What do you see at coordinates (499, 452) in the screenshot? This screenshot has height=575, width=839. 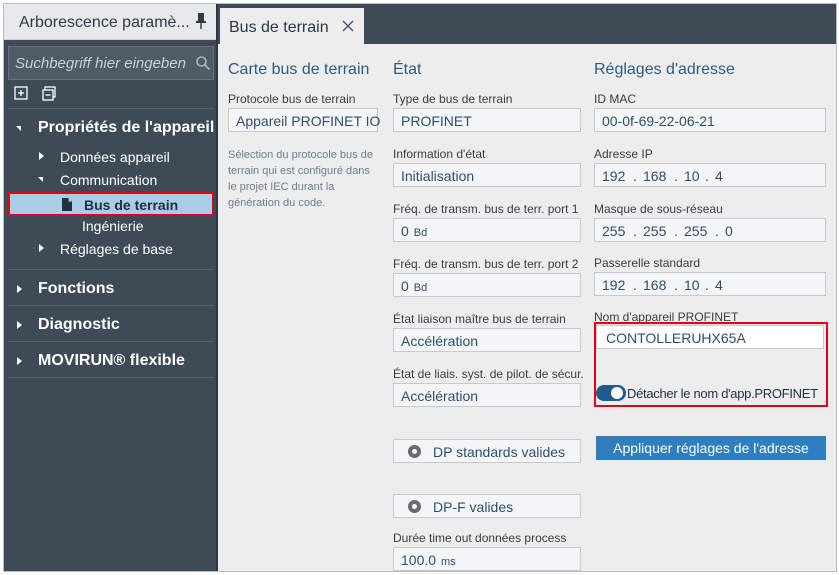 I see `dp-standard-label: DP standards valides` at bounding box center [499, 452].